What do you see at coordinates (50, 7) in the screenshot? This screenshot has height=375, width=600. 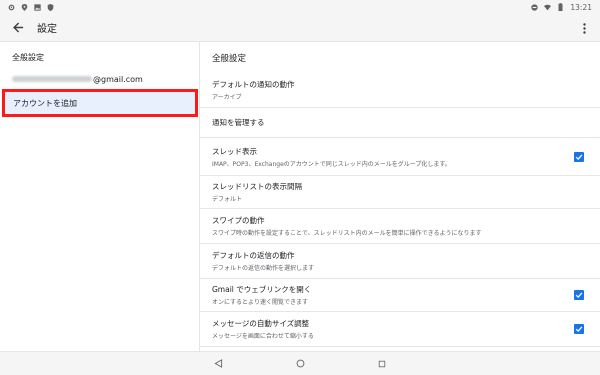 I see `shield-icon` at bounding box center [50, 7].